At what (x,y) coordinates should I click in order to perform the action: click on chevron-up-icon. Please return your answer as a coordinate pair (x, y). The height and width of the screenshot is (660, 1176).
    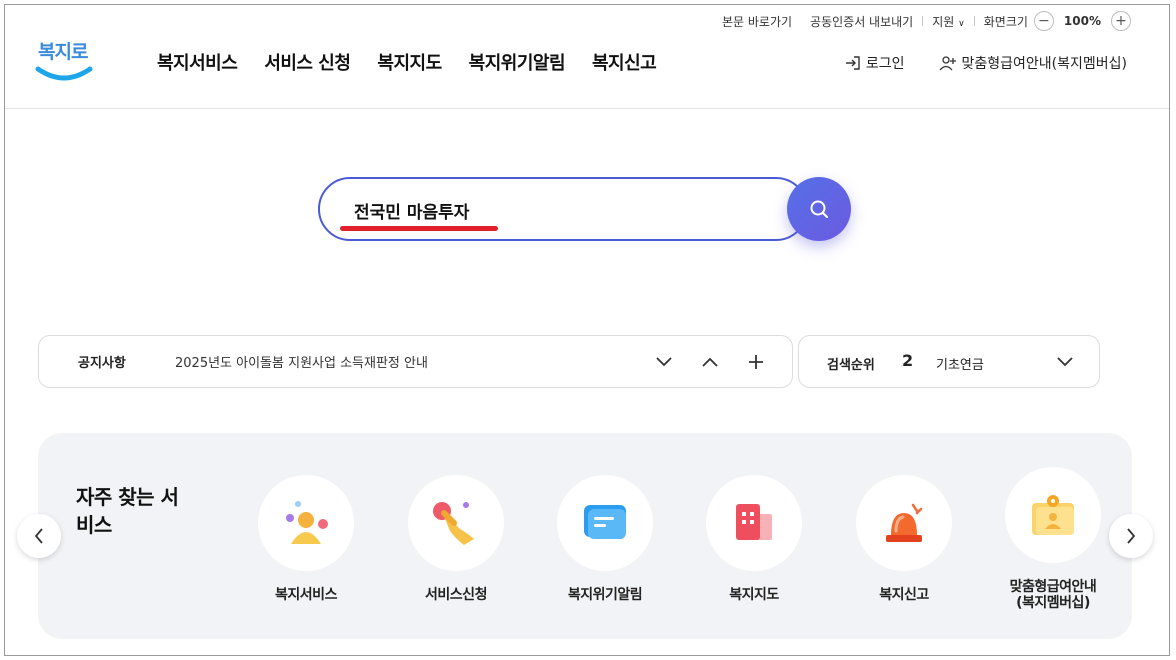
    Looking at the image, I should click on (710, 362).